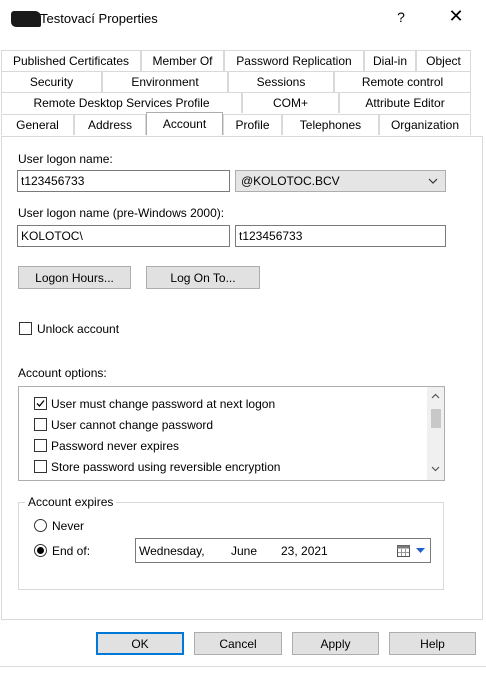 The width and height of the screenshot is (486, 673). I want to click on tab-general: General, so click(37, 124).